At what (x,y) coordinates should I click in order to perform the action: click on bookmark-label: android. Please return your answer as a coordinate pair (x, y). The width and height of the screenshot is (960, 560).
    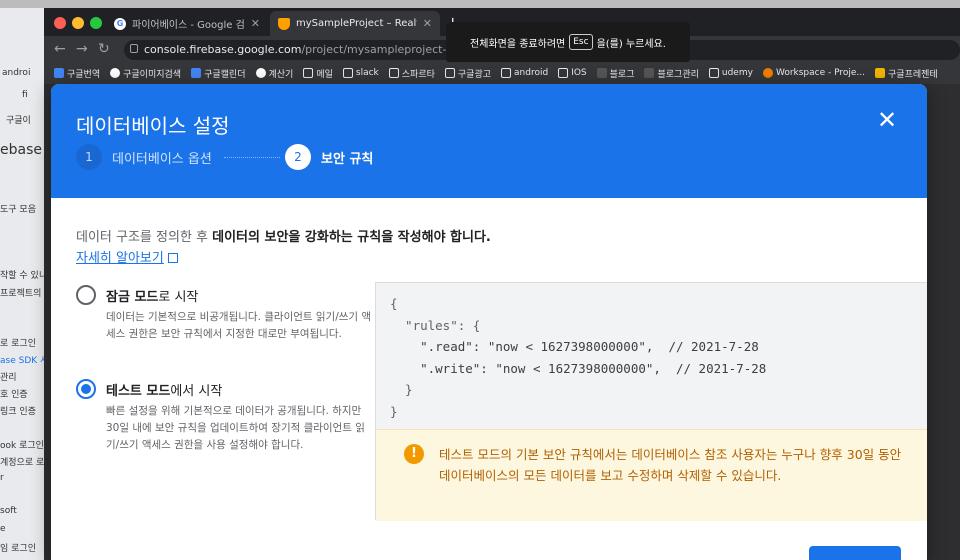
    Looking at the image, I should click on (531, 73).